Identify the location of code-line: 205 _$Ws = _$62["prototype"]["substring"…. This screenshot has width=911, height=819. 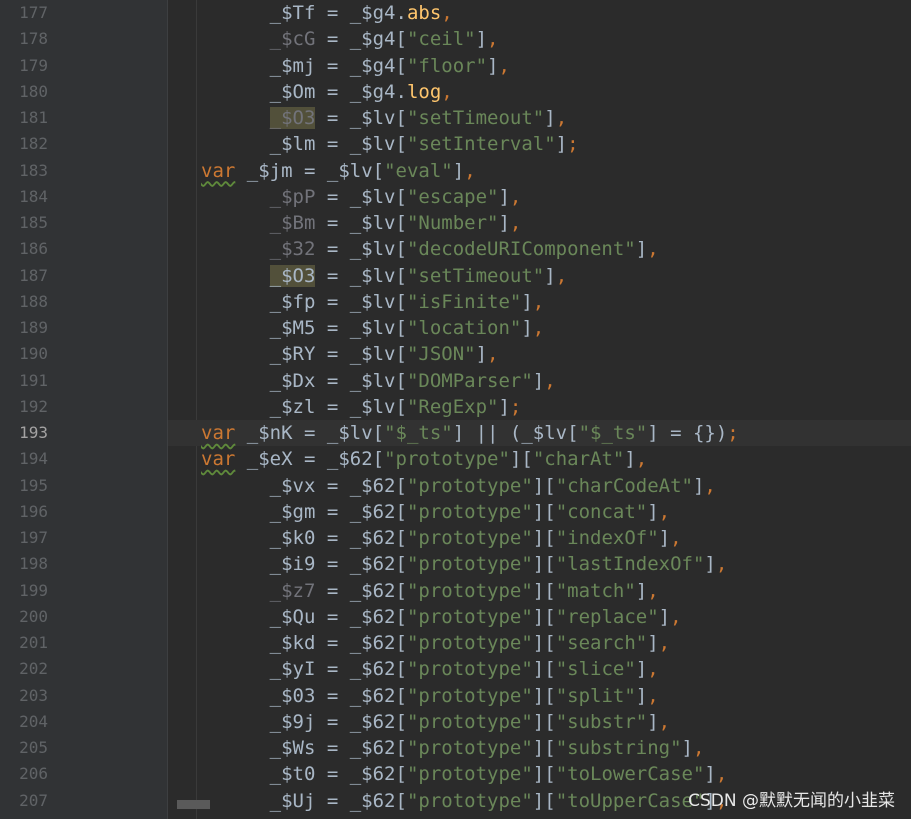
(455, 748).